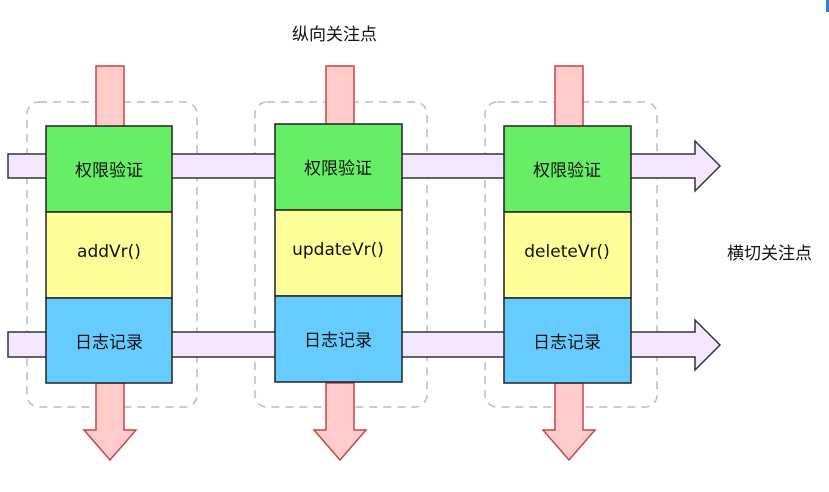 The height and width of the screenshot is (492, 829). I want to click on method-label: updateVr(), so click(338, 250).